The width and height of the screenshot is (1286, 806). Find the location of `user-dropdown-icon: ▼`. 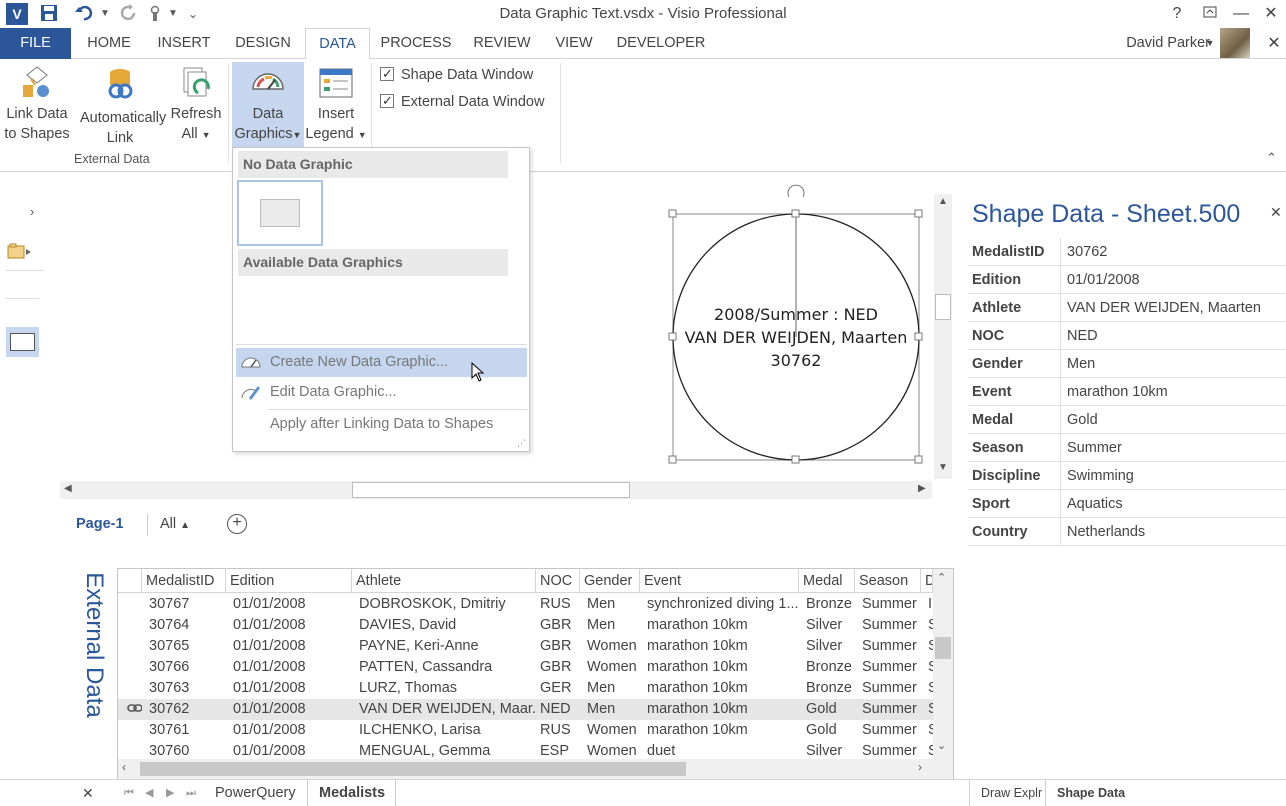

user-dropdown-icon: ▼ is located at coordinates (1210, 43).